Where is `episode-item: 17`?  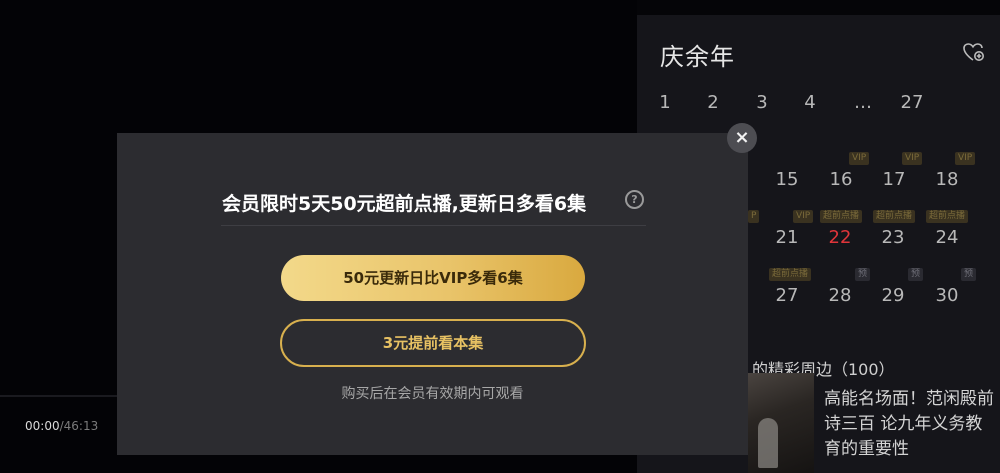
episode-item: 17 is located at coordinates (894, 179).